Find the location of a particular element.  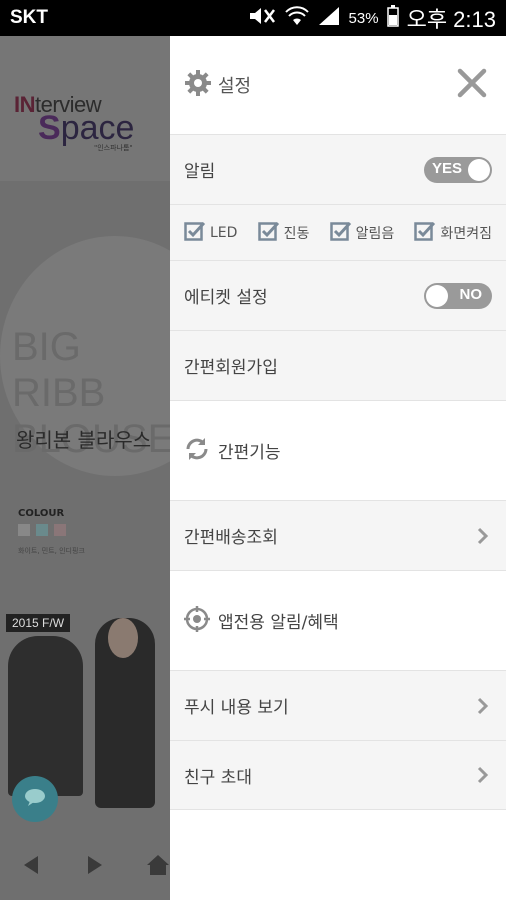

option-vibrate: 진동 is located at coordinates (283, 233).